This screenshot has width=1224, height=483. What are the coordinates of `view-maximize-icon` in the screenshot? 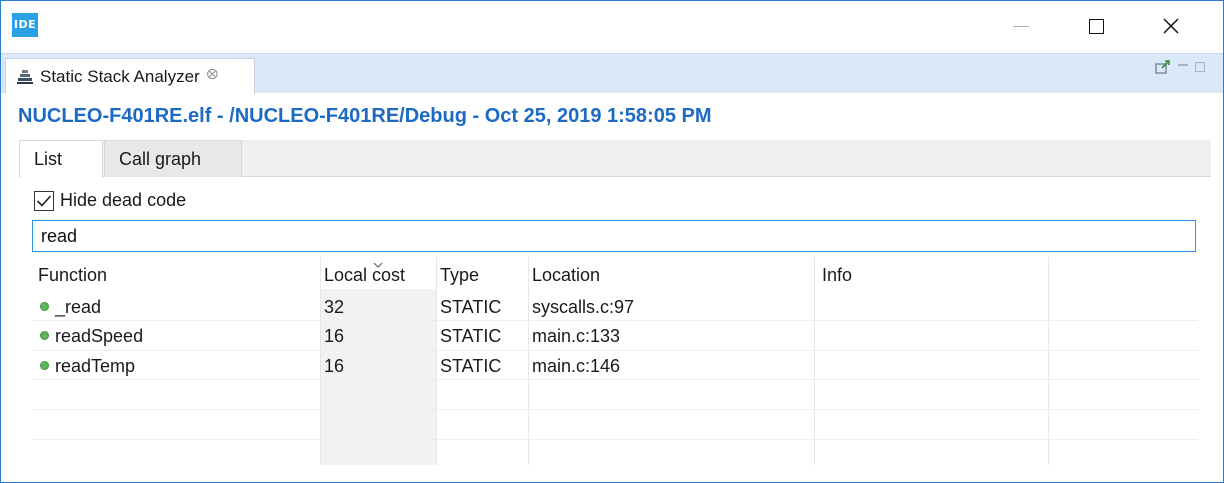 It's located at (1200, 67).